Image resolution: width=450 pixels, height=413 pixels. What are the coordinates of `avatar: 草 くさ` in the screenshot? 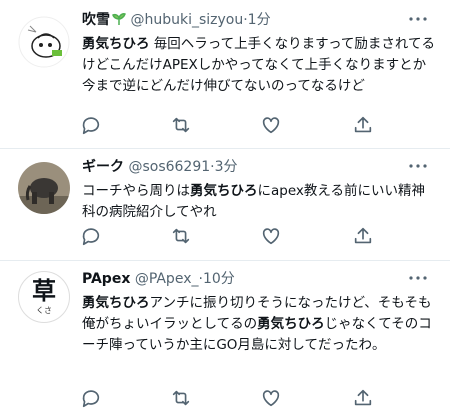 It's located at (44, 297).